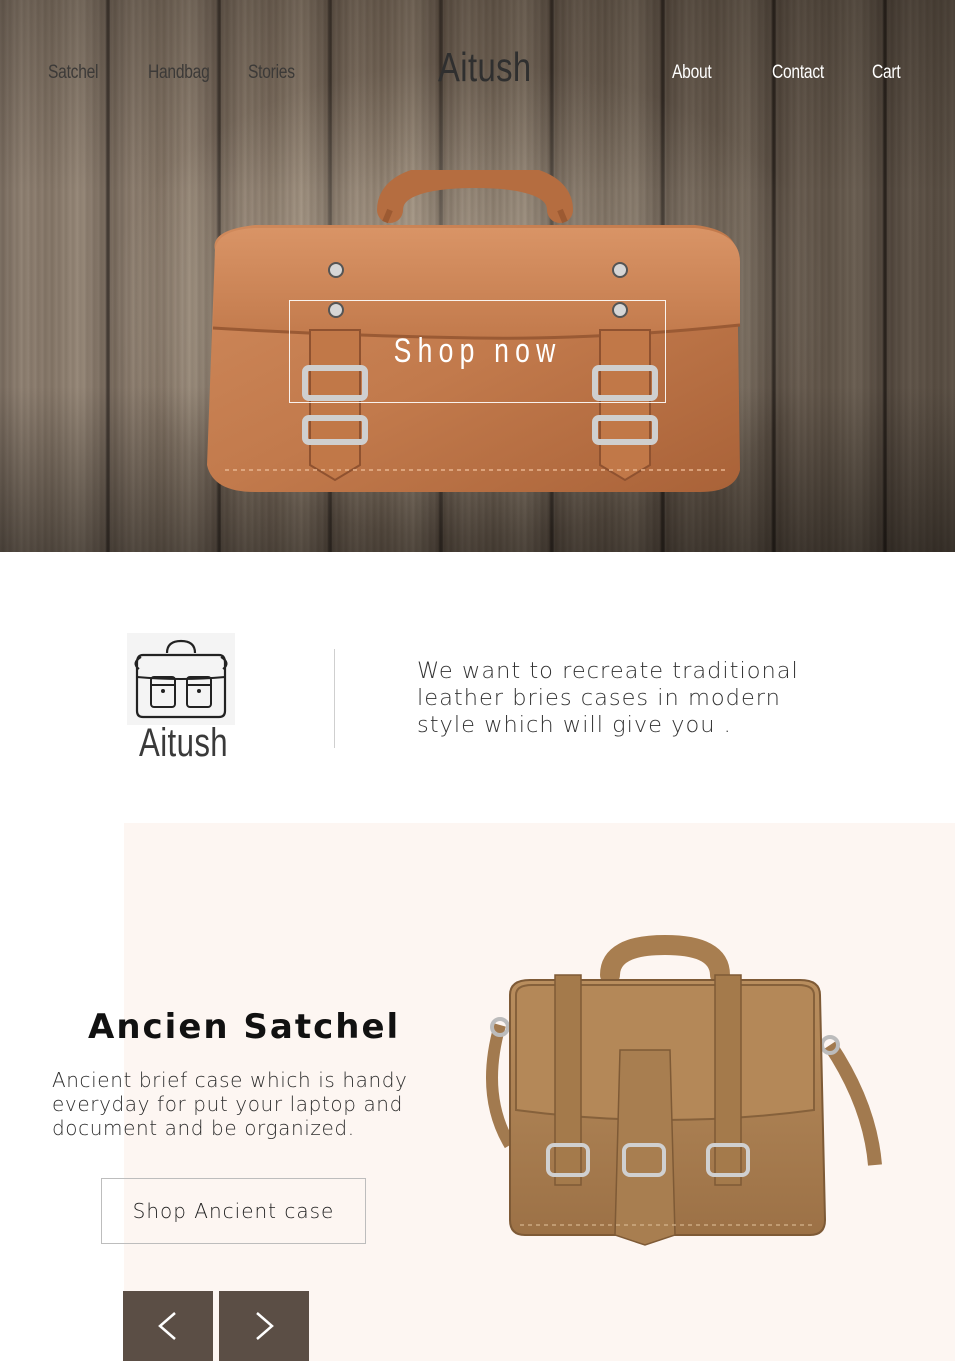 This screenshot has height=1361, width=955. I want to click on nav-satchel: Satchel, so click(73, 73).